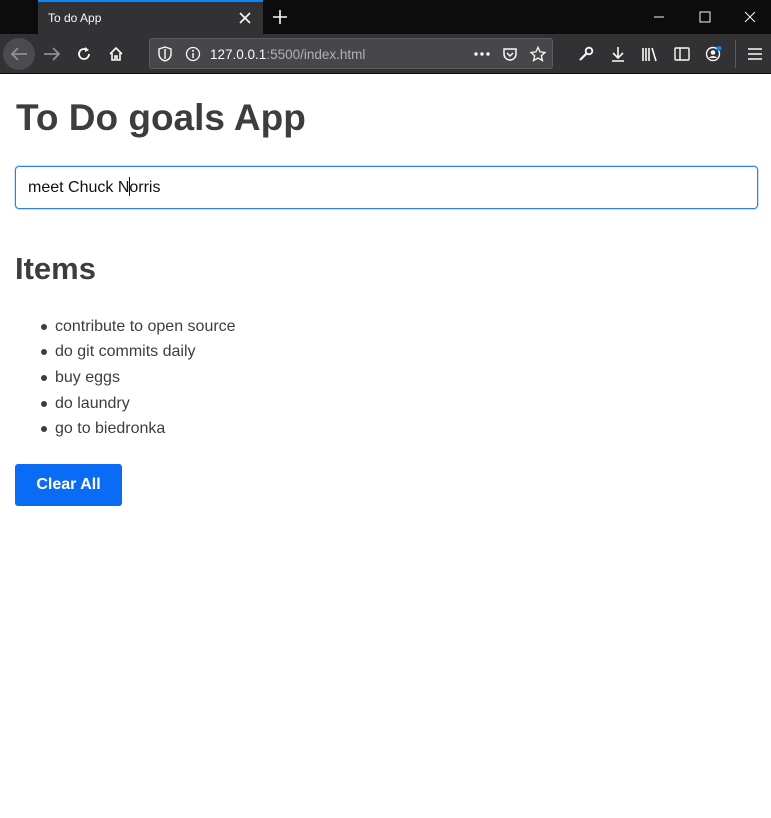  I want to click on url-bar: 127.0.0.1:5500/index.html, so click(351, 53).